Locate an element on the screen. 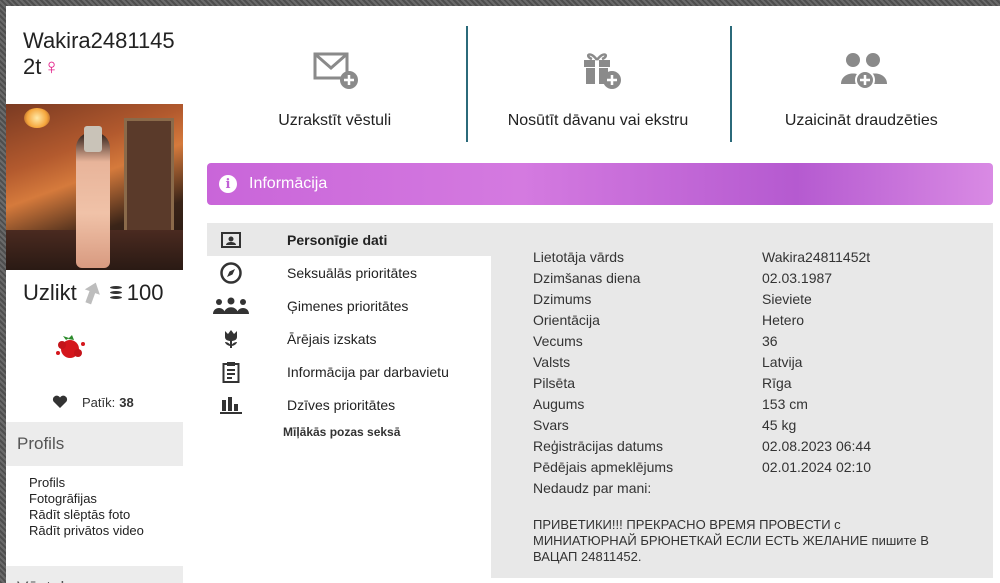  envelope-plus-icon is located at coordinates (335, 70).